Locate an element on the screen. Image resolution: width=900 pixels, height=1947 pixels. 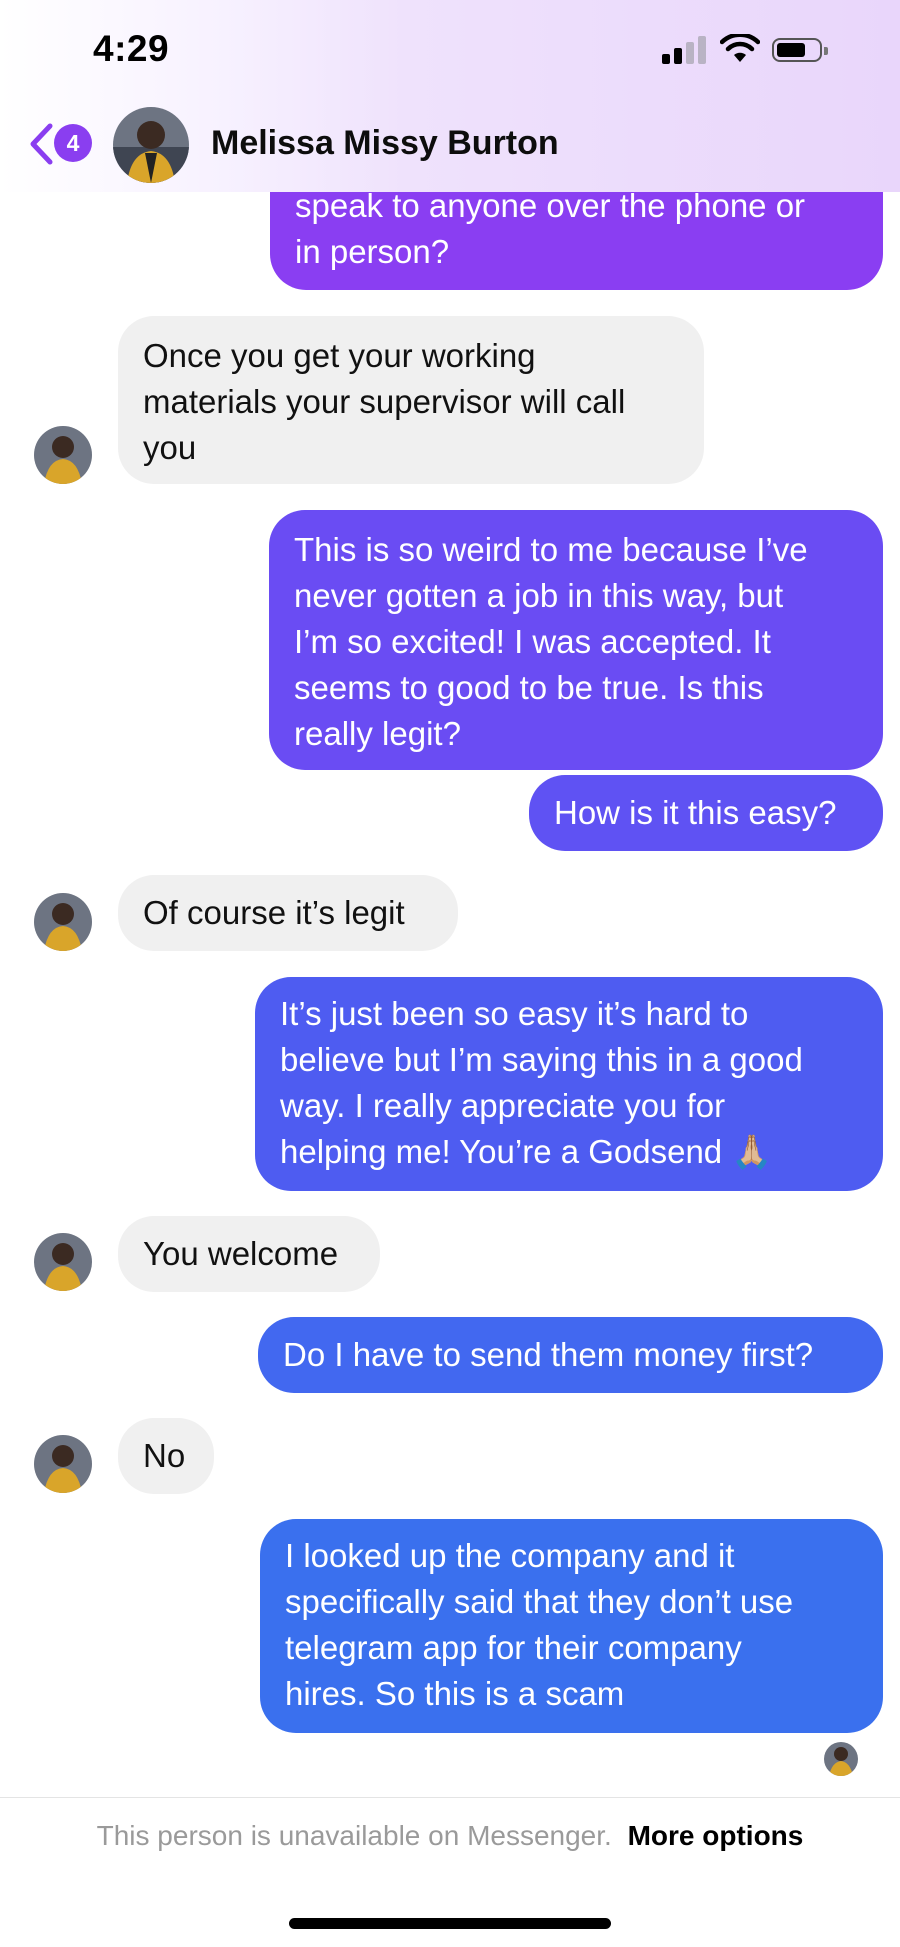
message-line: helping me! You’re a Godsend 🙏🏼 is located at coordinates (526, 1151).